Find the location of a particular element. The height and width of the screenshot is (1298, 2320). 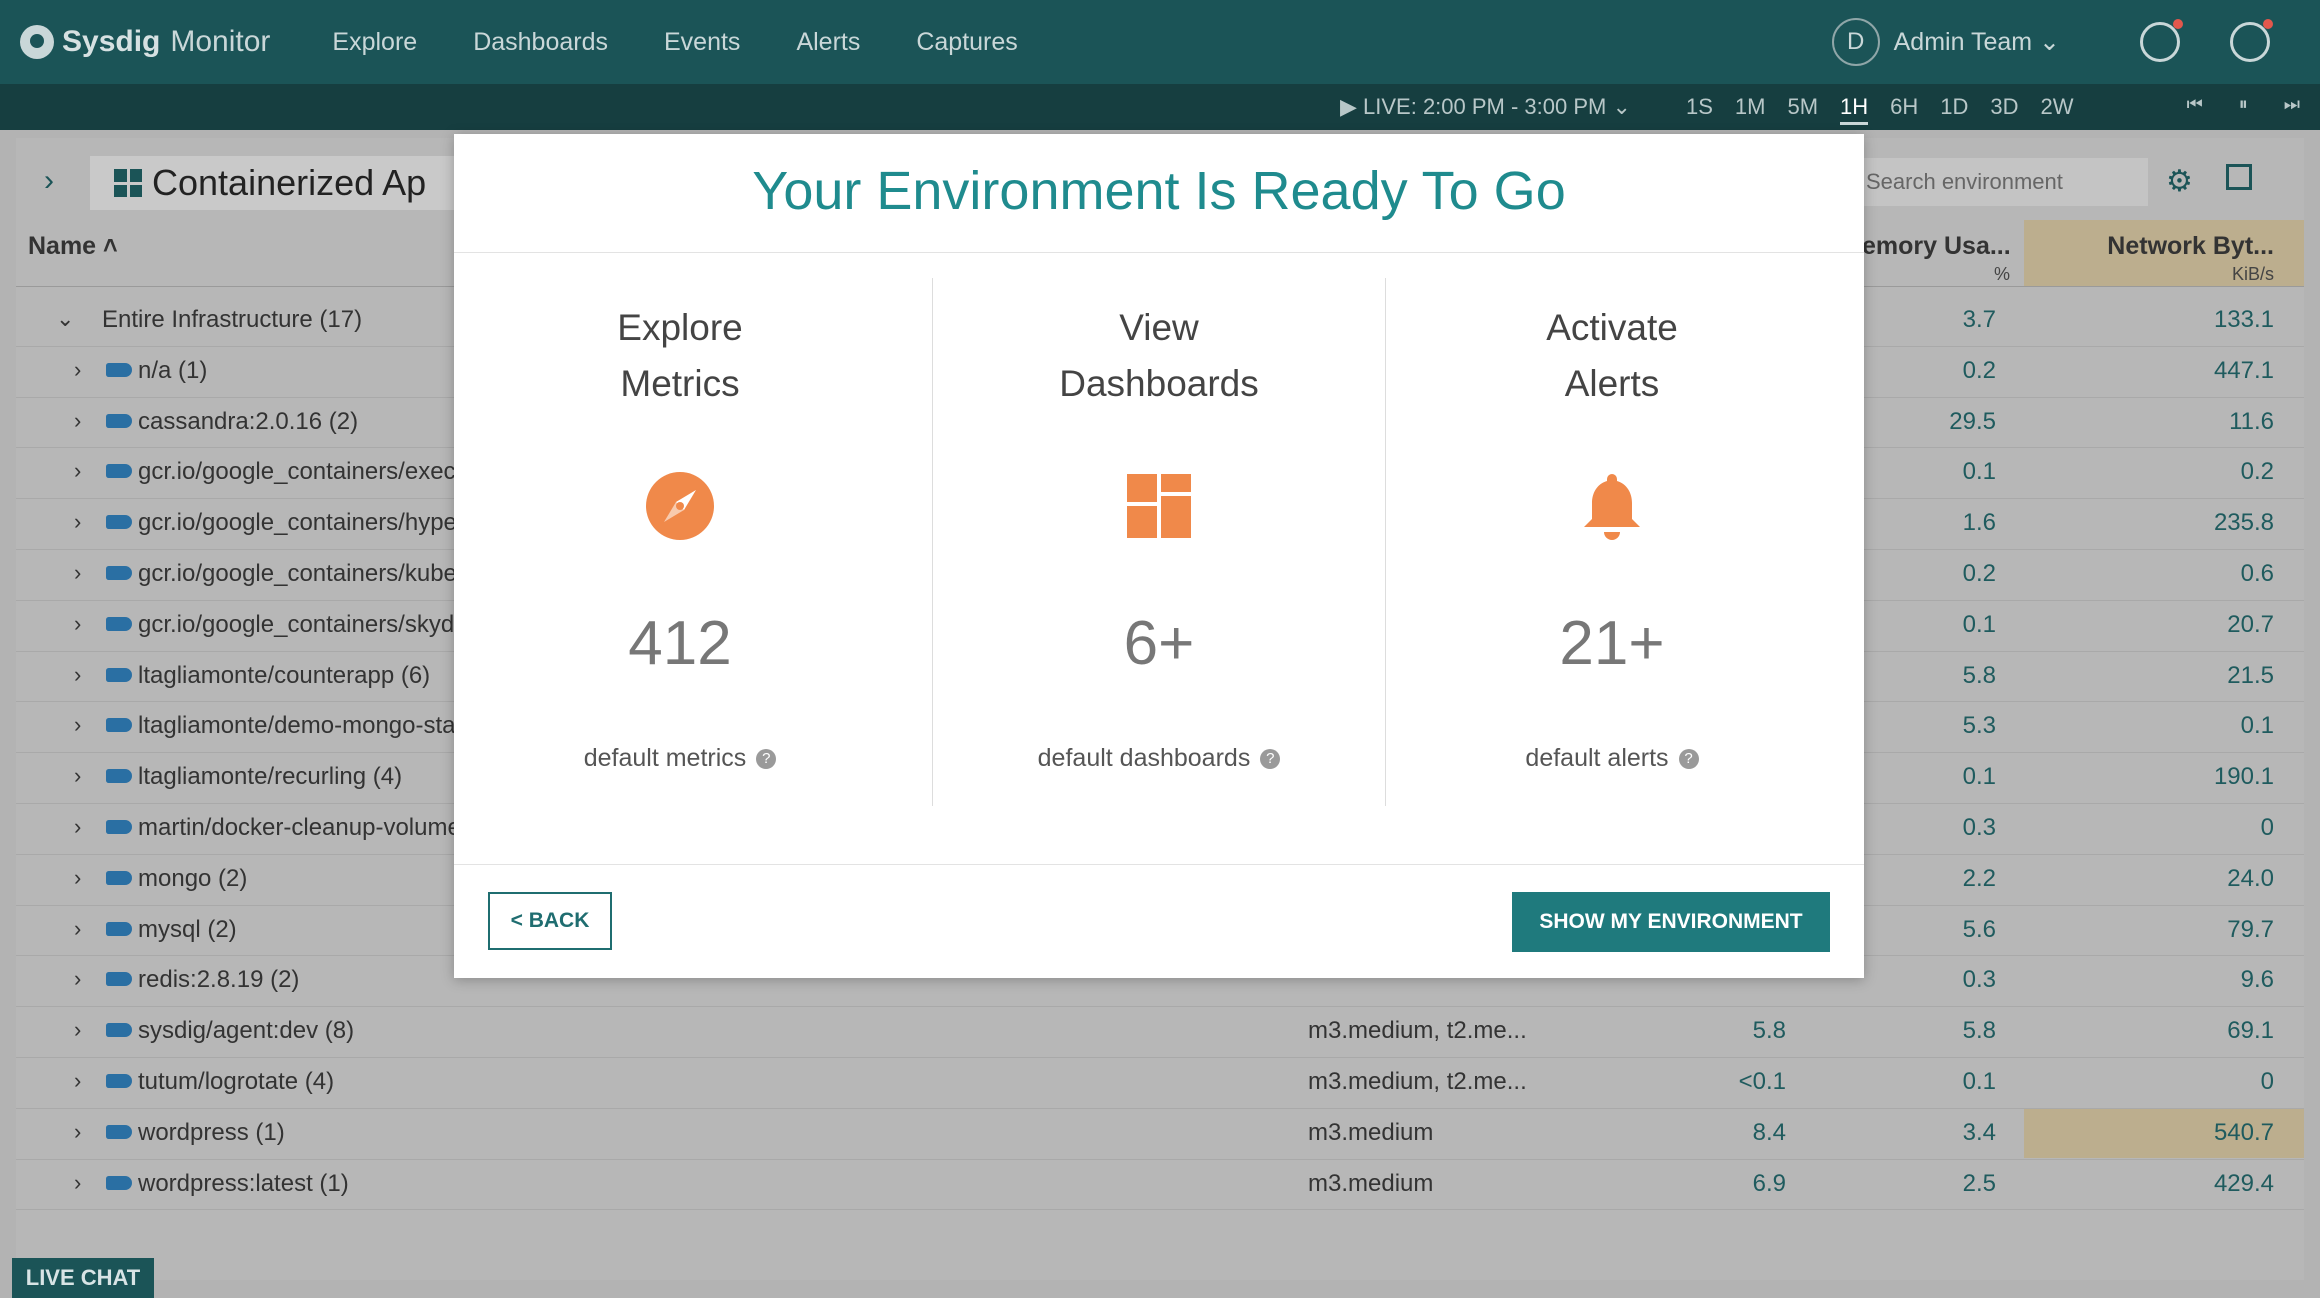

nav-captures: Captures is located at coordinates (966, 42).